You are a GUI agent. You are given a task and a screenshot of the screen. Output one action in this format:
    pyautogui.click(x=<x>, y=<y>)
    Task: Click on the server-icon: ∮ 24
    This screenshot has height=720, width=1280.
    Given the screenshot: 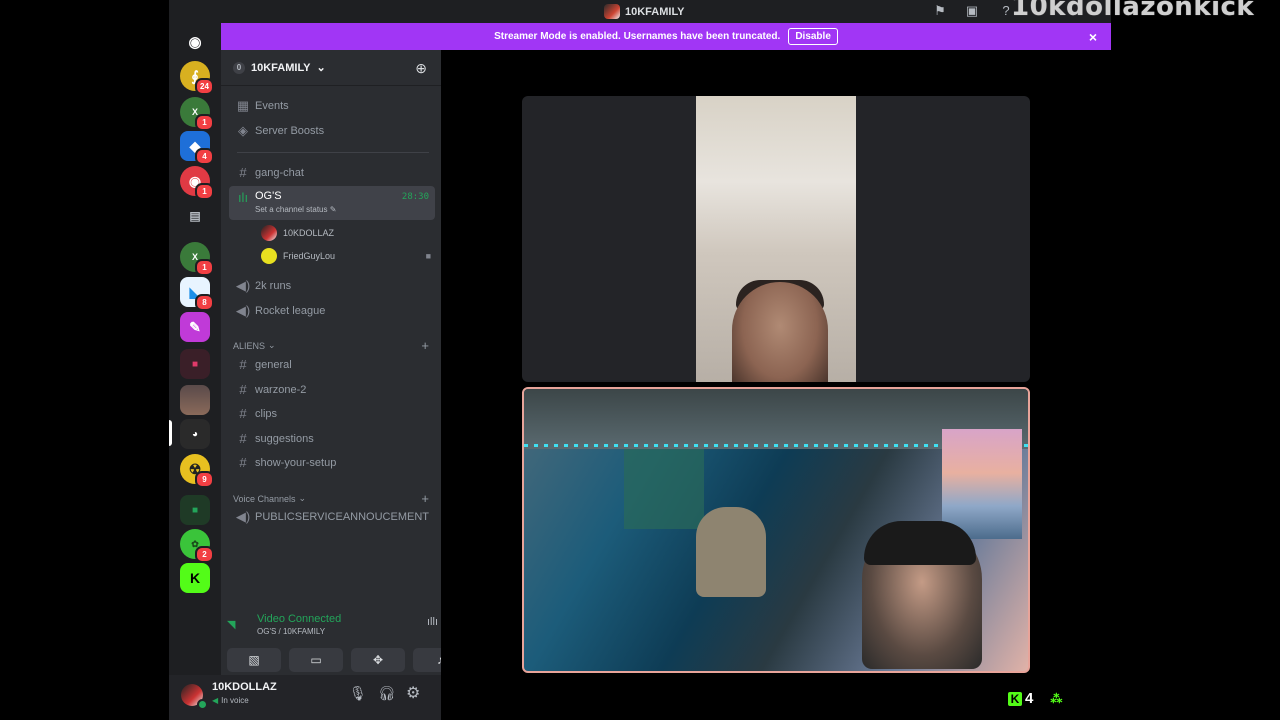 What is the action you would take?
    pyautogui.click(x=197, y=78)
    